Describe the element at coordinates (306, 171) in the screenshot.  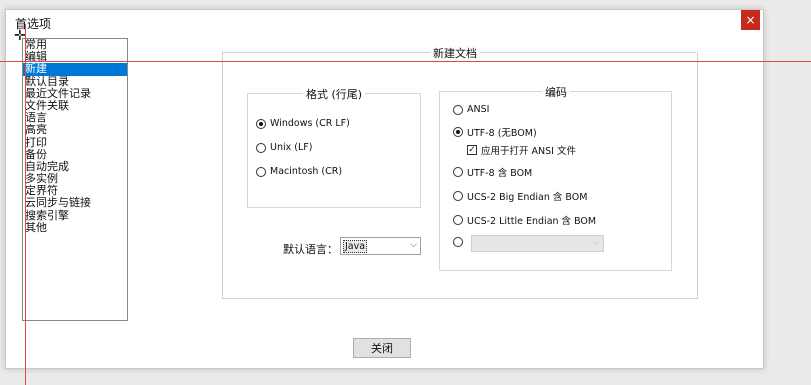
I see `radio-label: Macintosh (CR)` at that location.